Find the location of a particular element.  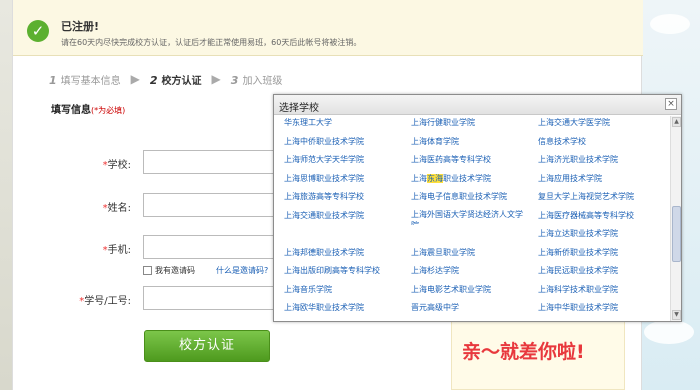

section-title: 填写信息(*为必填) is located at coordinates (88, 110).